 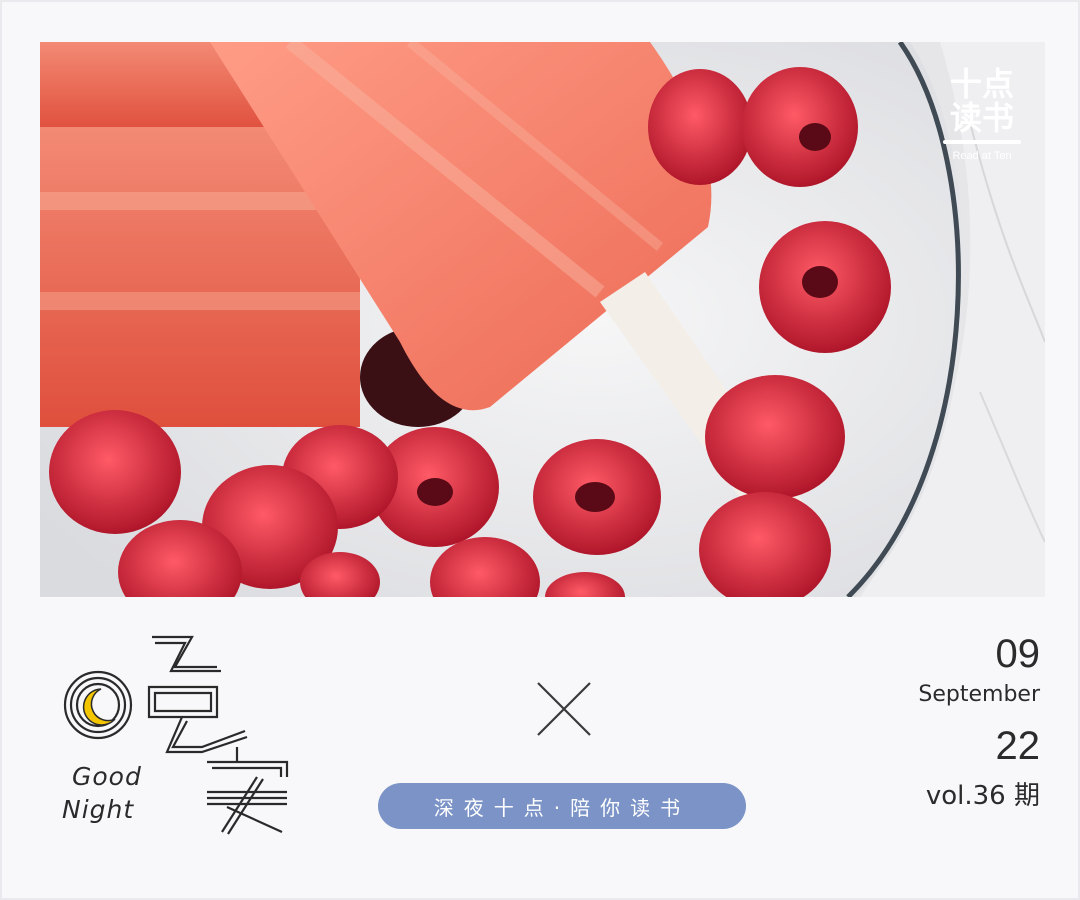 I want to click on issue-volume: vol.36 期, so click(x=982, y=796).